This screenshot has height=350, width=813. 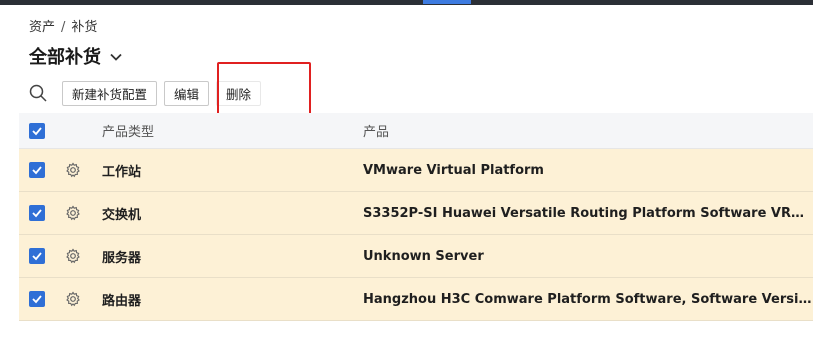 I want to click on breadcrumb-current: 补货, so click(x=84, y=27).